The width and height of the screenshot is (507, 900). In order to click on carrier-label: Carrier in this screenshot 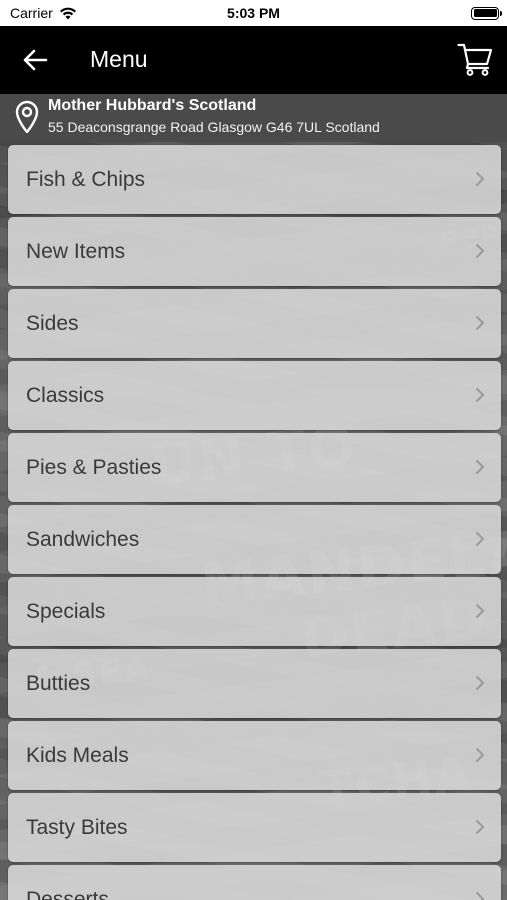, I will do `click(31, 13)`.